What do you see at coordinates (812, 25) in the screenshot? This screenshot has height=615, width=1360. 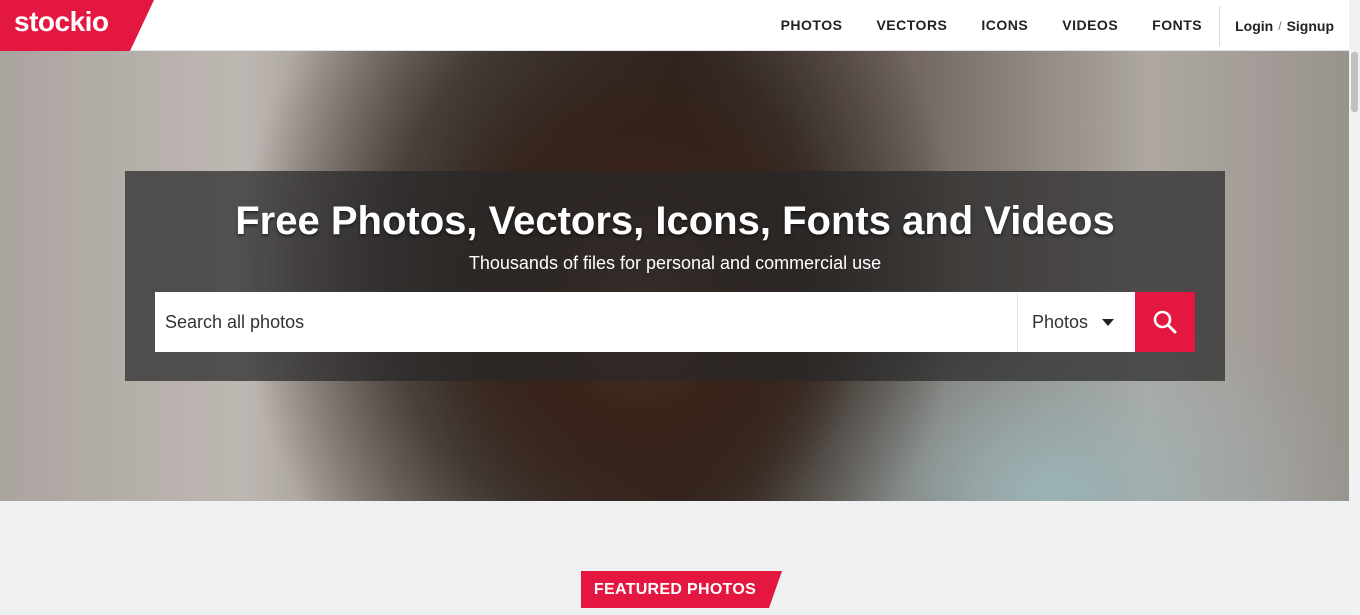 I see `nav-item-photos: PHOTOS` at bounding box center [812, 25].